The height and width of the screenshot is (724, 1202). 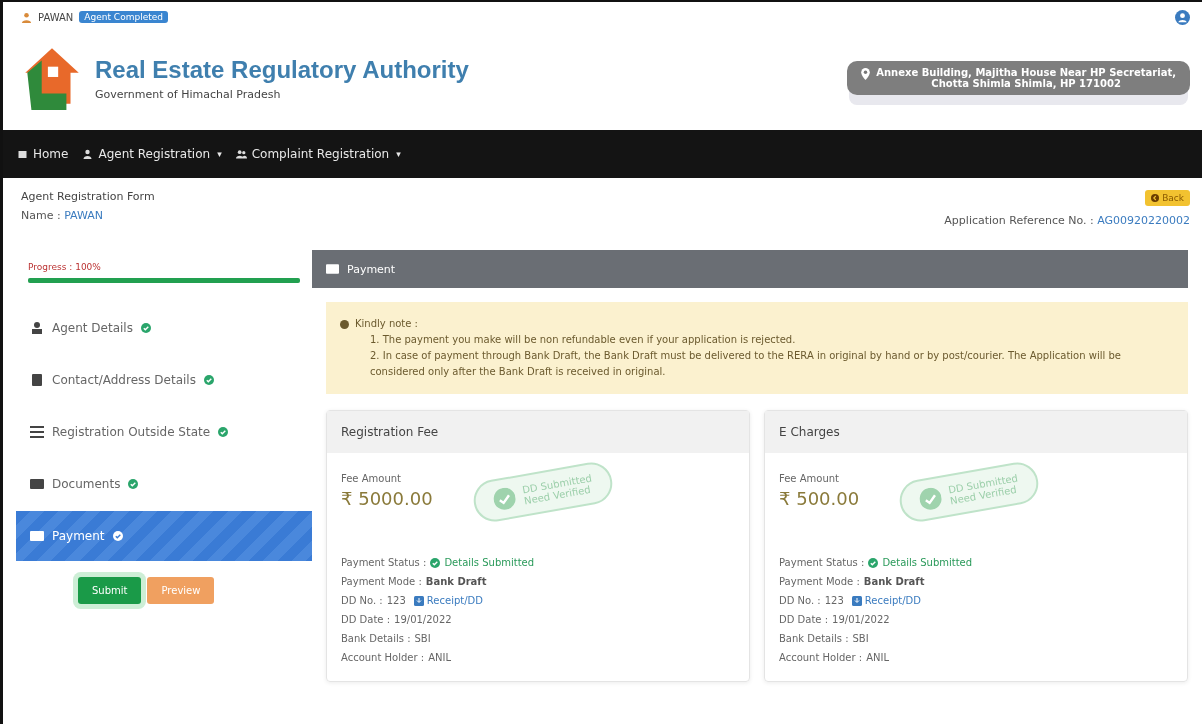 I want to click on card-title: Registration Fee, so click(x=538, y=432).